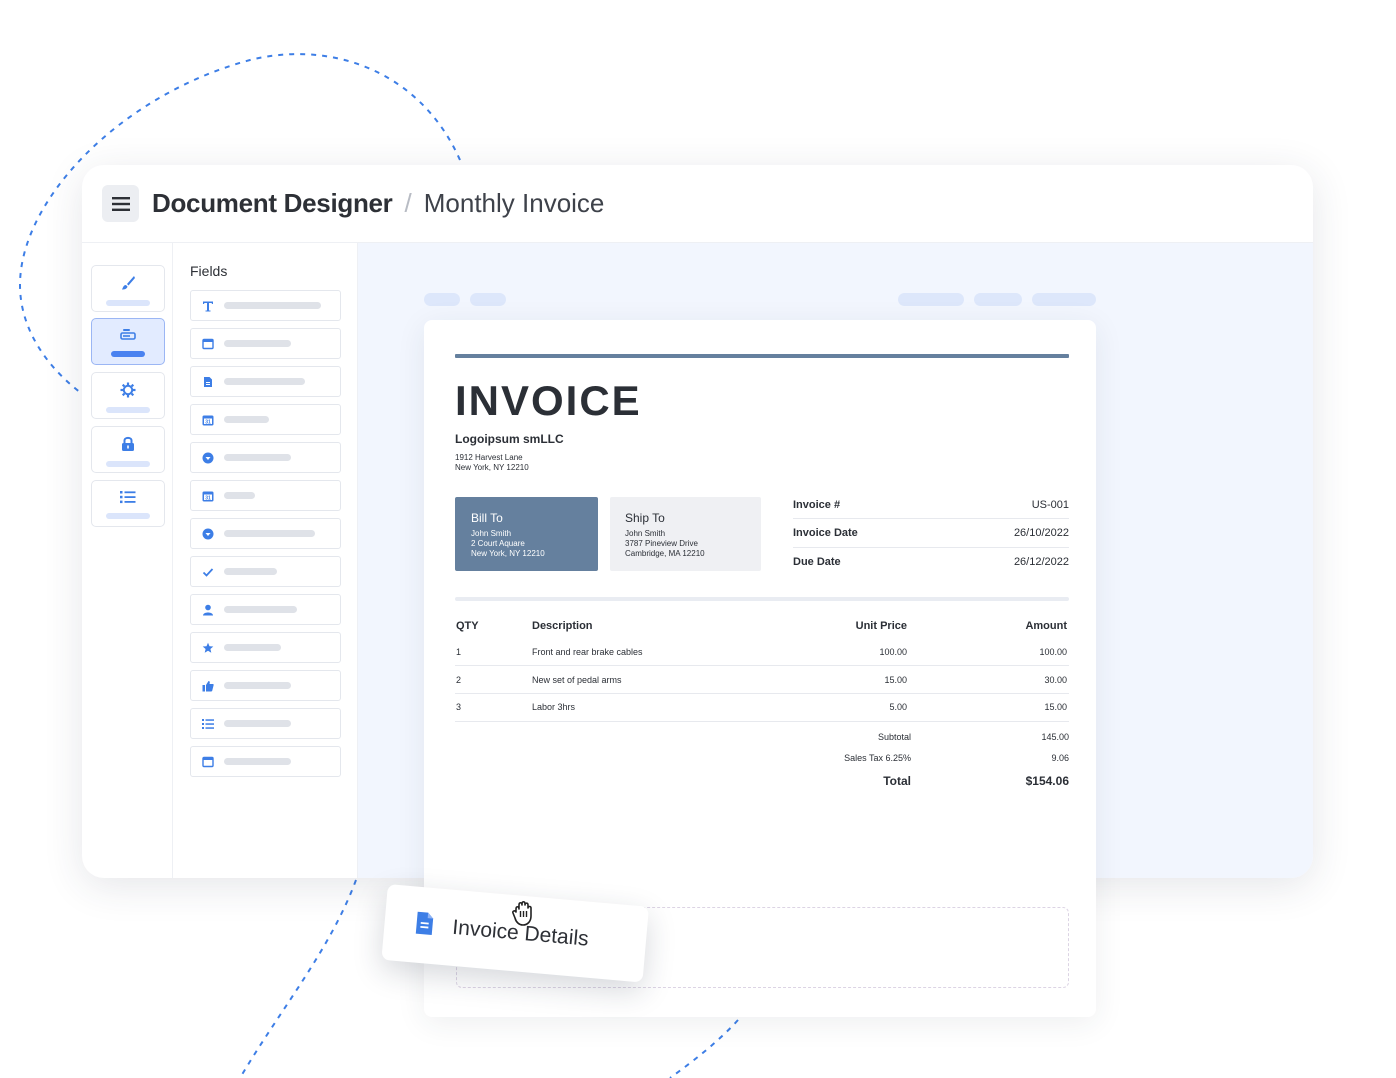 This screenshot has width=1396, height=1078. What do you see at coordinates (931, 533) in the screenshot?
I see `invoice-date-row: Invoice Date 26/10/2022` at bounding box center [931, 533].